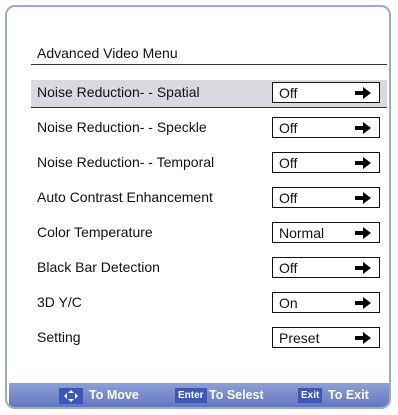  What do you see at coordinates (326, 232) in the screenshot?
I see `value-box: Normal` at bounding box center [326, 232].